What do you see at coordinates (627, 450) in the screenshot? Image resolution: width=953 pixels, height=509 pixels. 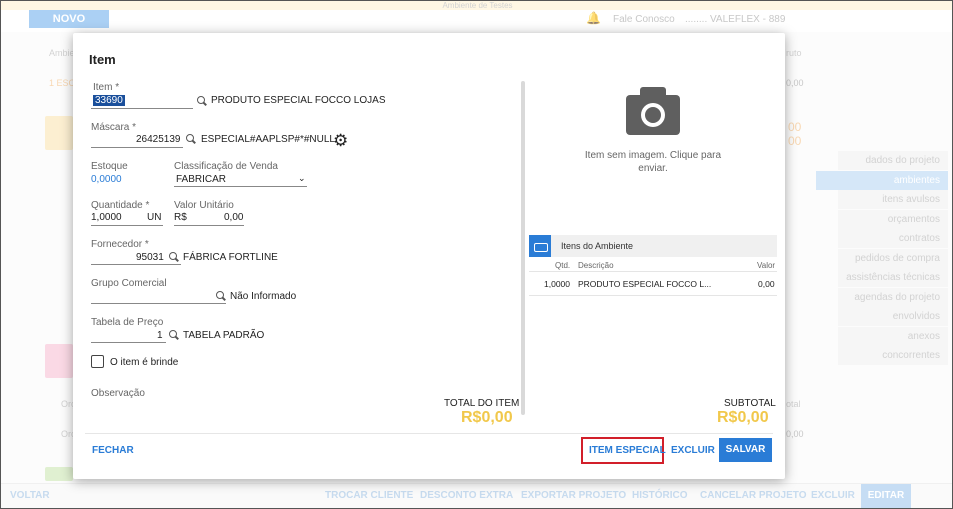 I see `item-especial-button: ITEM ESPECIAL` at bounding box center [627, 450].